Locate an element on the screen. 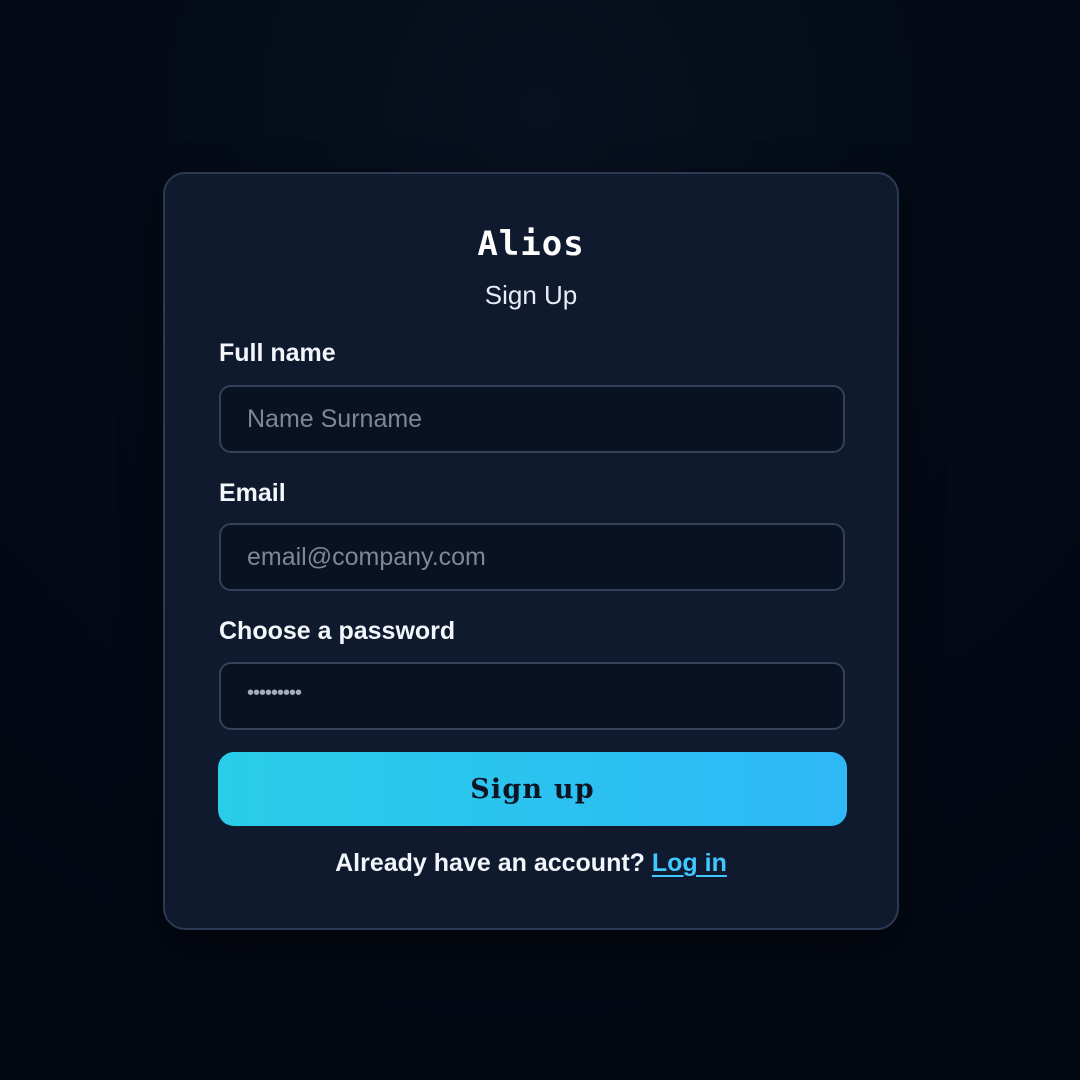 Image resolution: width=1080 pixels, height=1080 pixels. brand-title: Alios is located at coordinates (531, 244).